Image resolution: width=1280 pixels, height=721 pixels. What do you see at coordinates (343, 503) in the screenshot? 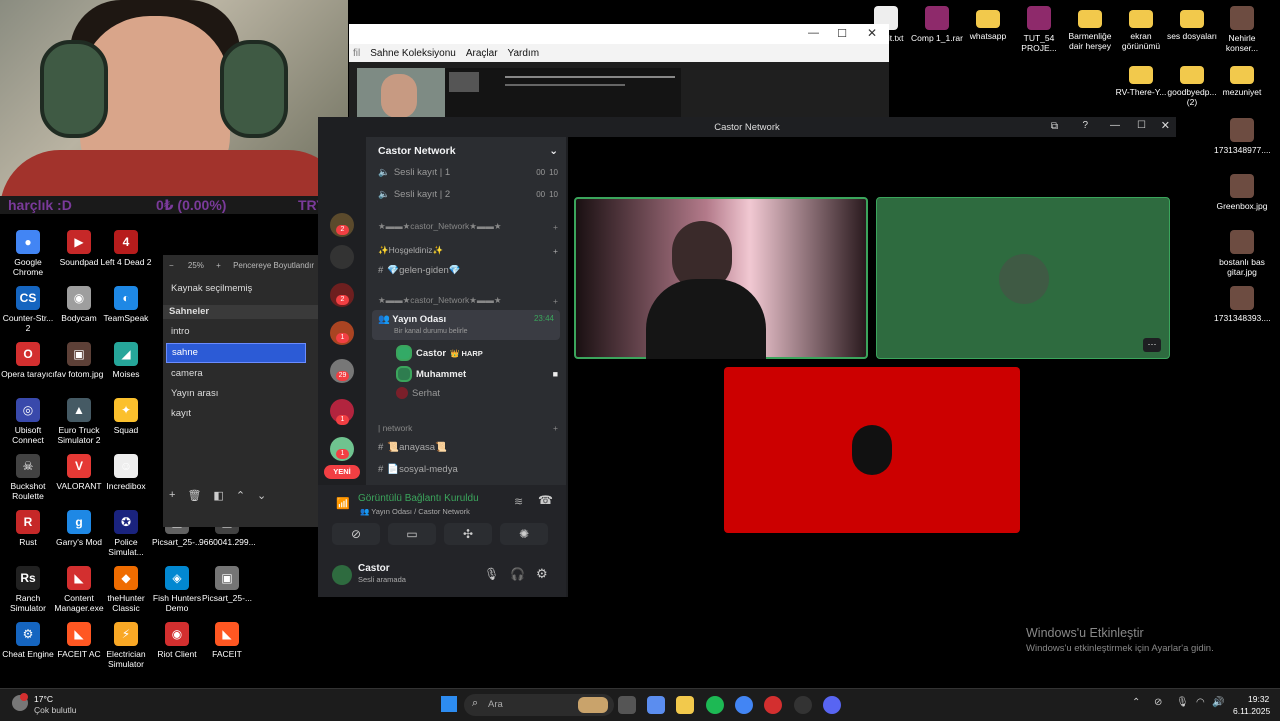
I see `signal-icon: 📶` at bounding box center [343, 503].